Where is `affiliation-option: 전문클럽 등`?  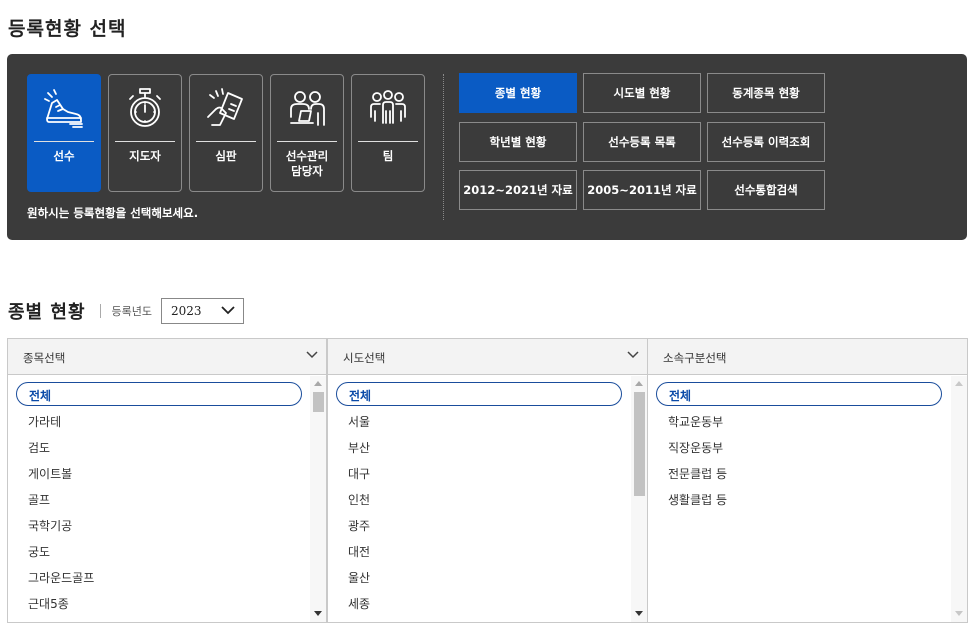
affiliation-option: 전문클럽 등 is located at coordinates (799, 472).